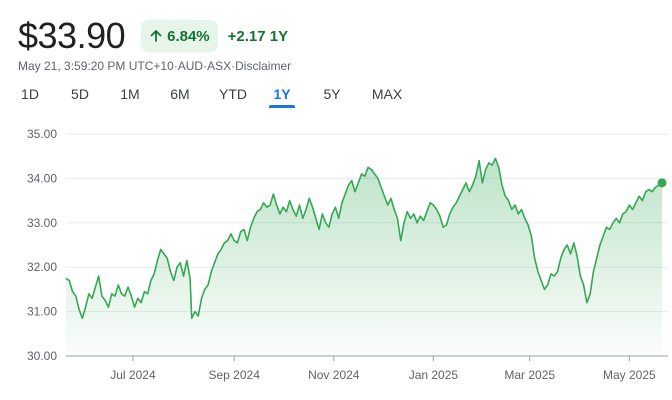 Image resolution: width=672 pixels, height=400 pixels. I want to click on y-tick-label: 35.00, so click(42, 134).